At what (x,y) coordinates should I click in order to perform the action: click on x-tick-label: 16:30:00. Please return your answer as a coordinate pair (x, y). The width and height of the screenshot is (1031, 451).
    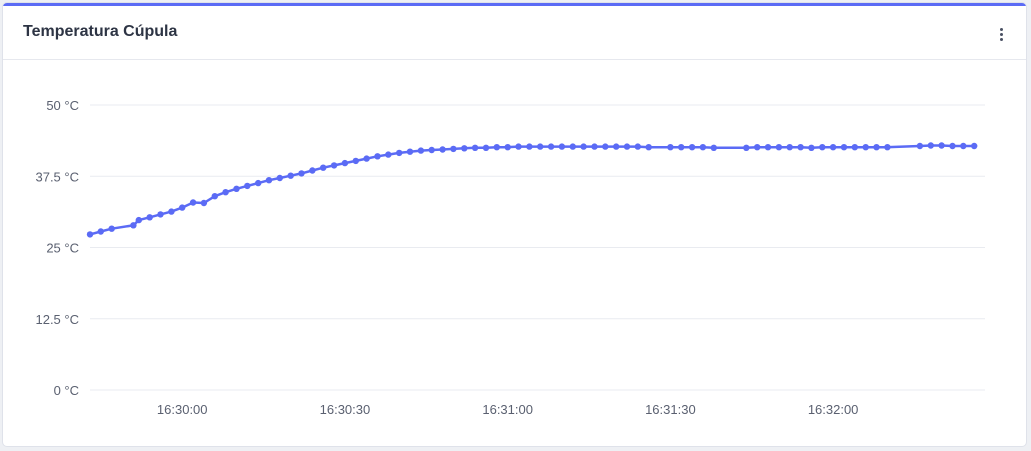
    Looking at the image, I should click on (182, 409).